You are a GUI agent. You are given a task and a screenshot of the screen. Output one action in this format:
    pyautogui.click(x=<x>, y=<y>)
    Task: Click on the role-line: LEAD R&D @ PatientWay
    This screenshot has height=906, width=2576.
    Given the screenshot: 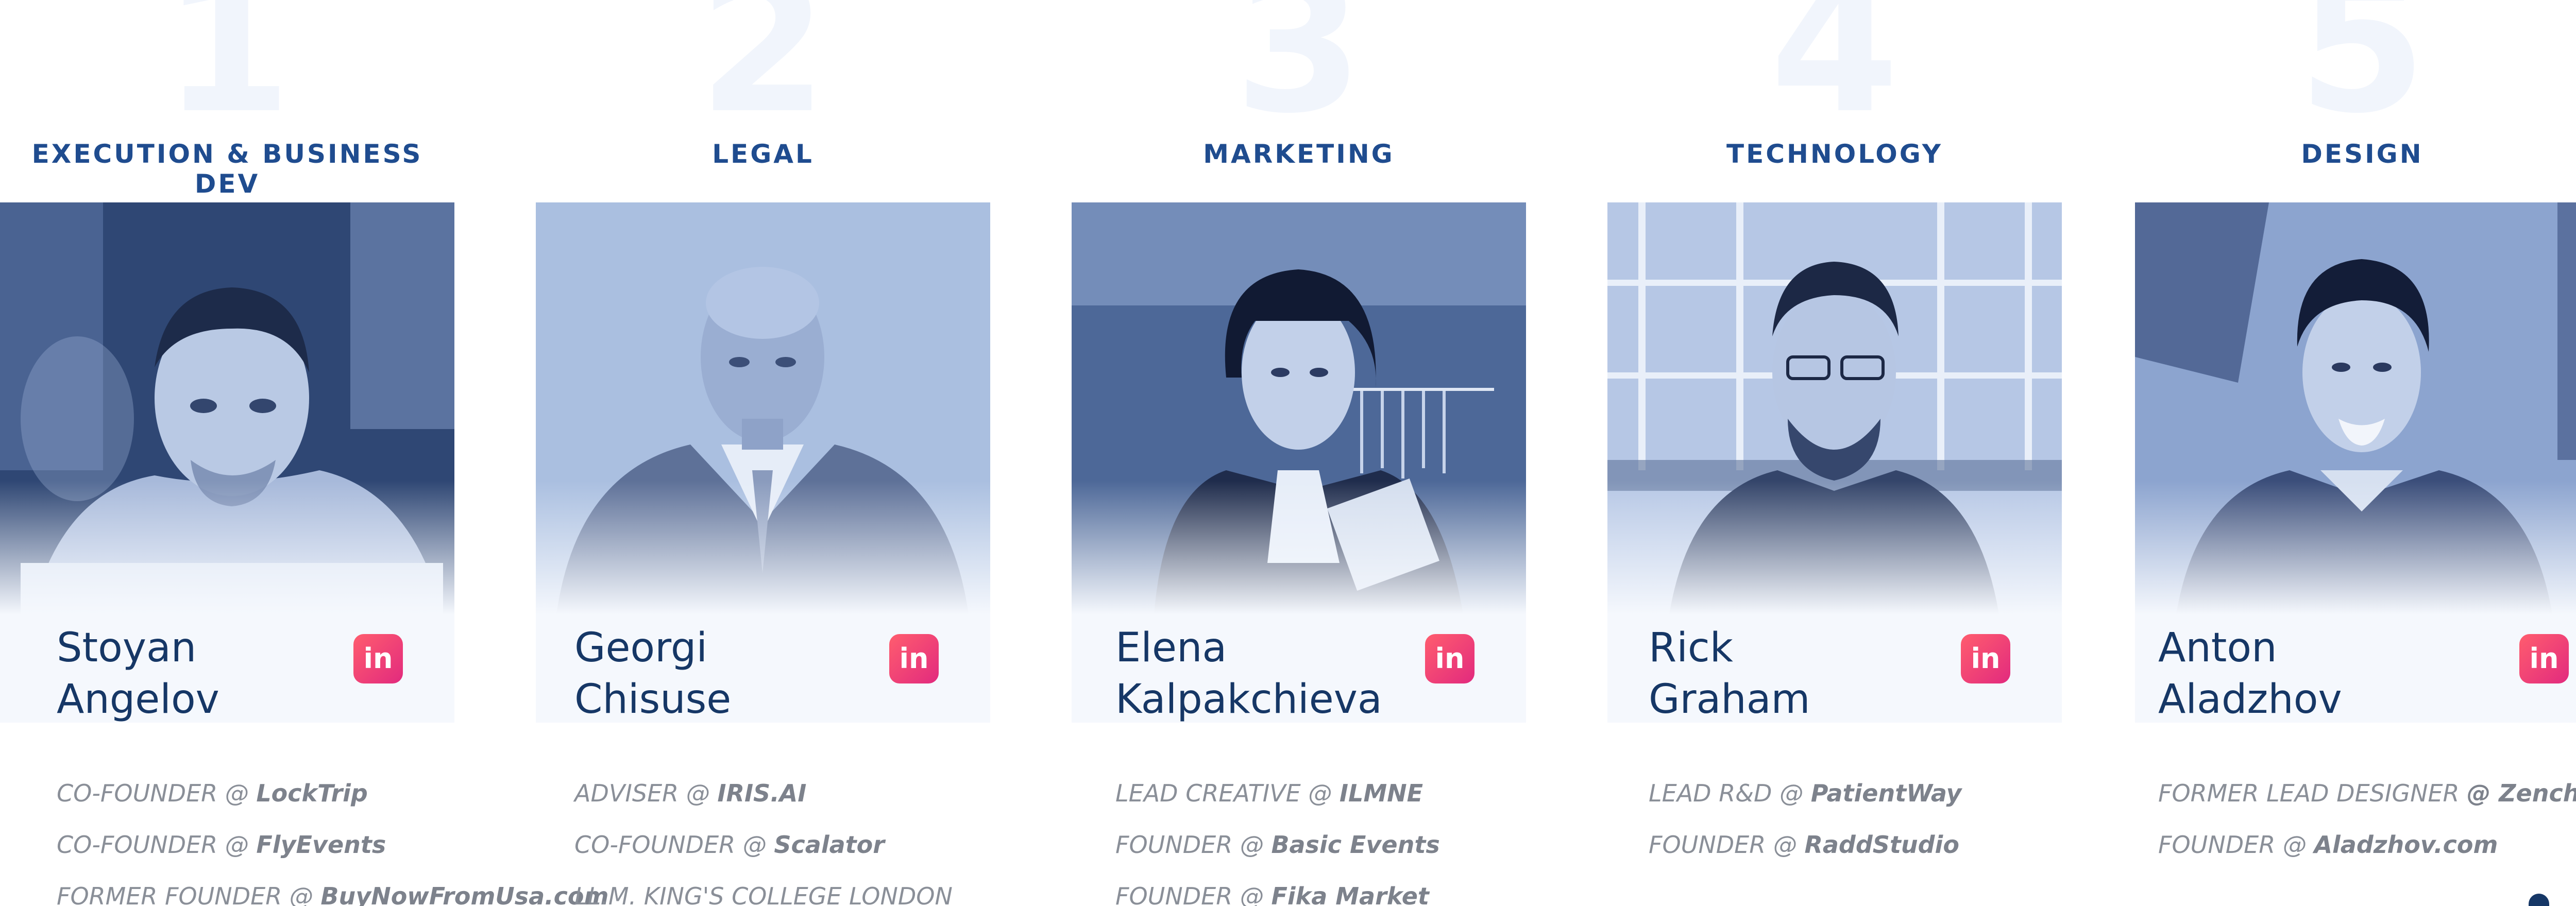 What is the action you would take?
    pyautogui.click(x=1886, y=793)
    